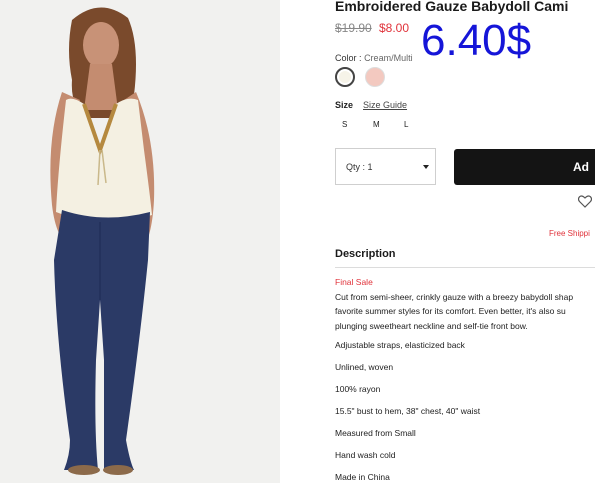 The image size is (595, 483). Describe the element at coordinates (345, 77) in the screenshot. I see `color-swatch-cream` at that location.